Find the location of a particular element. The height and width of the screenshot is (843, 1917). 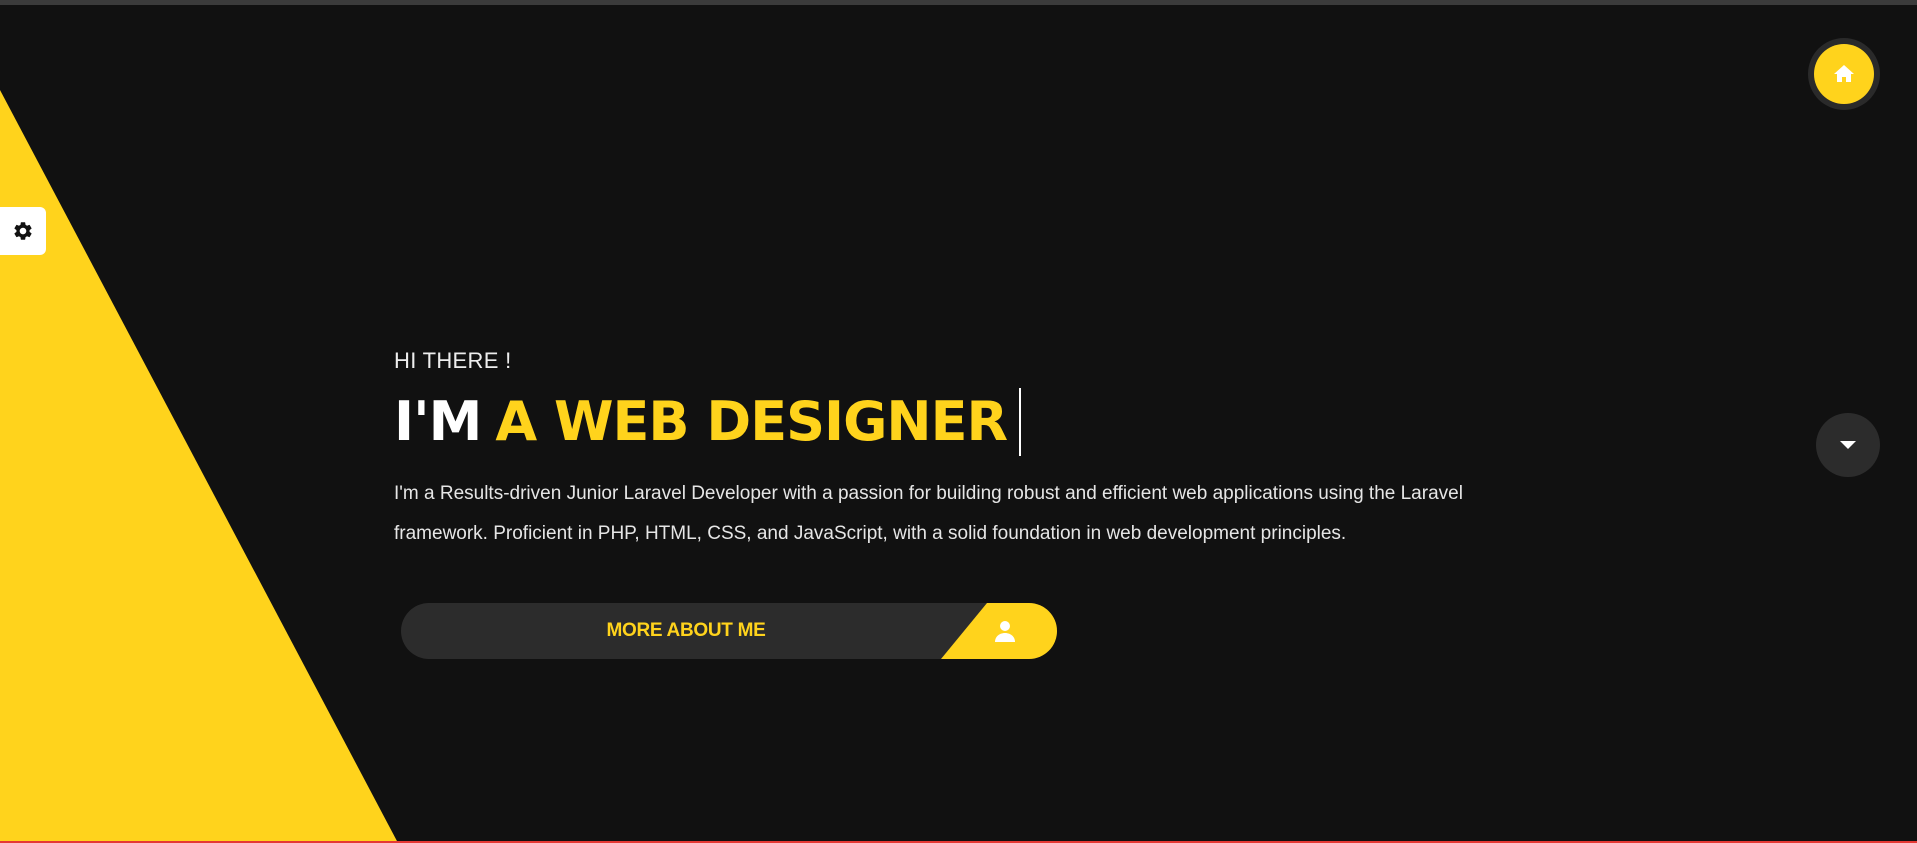

caret-down-icon is located at coordinates (1848, 445).